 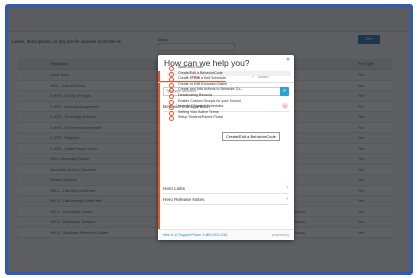 What do you see at coordinates (226, 189) in the screenshot?
I see `section-hero-links: Hero Links ›` at bounding box center [226, 189].